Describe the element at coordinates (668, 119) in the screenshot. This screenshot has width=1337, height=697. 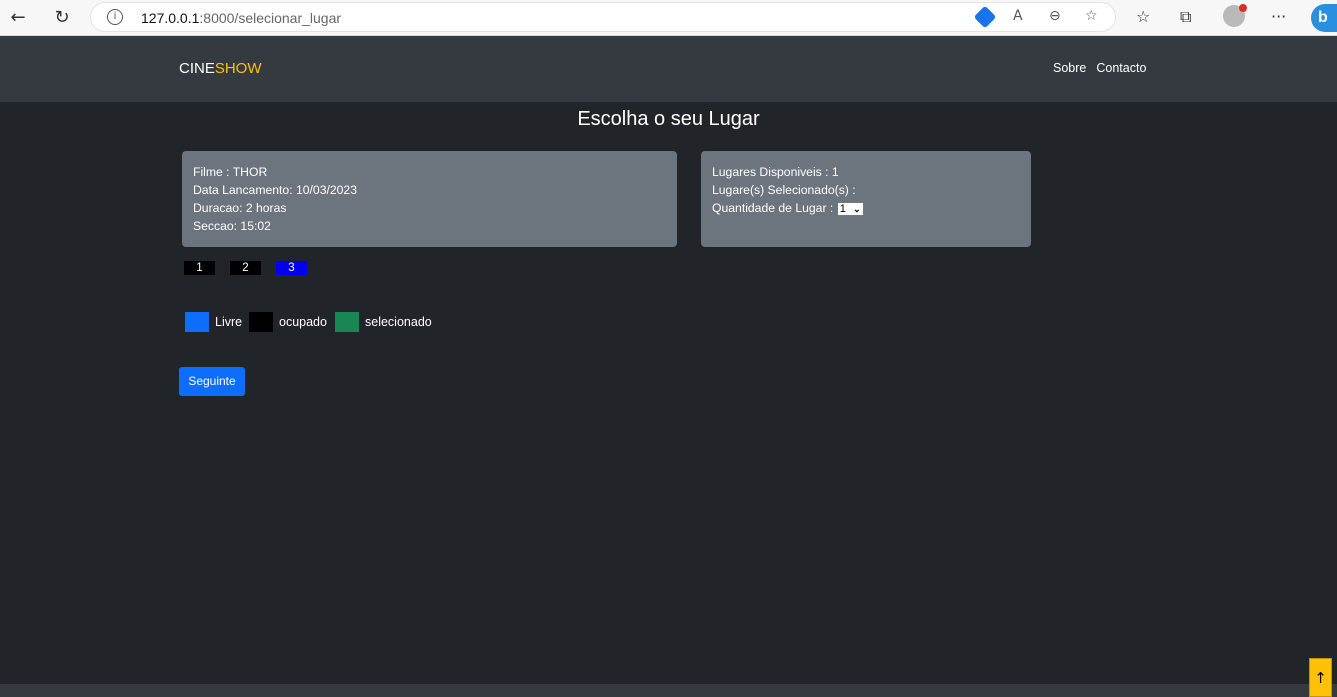
I see `page-title: Escolha o seu Lugar` at that location.